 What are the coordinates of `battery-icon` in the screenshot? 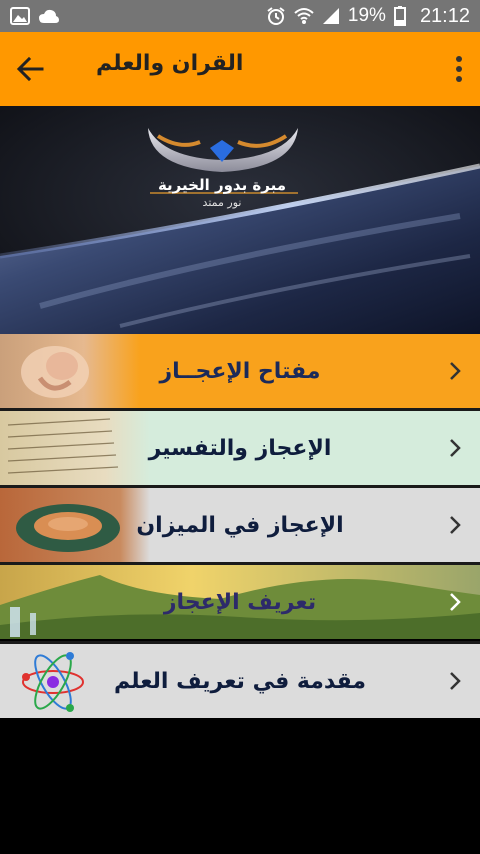 It's located at (399, 16).